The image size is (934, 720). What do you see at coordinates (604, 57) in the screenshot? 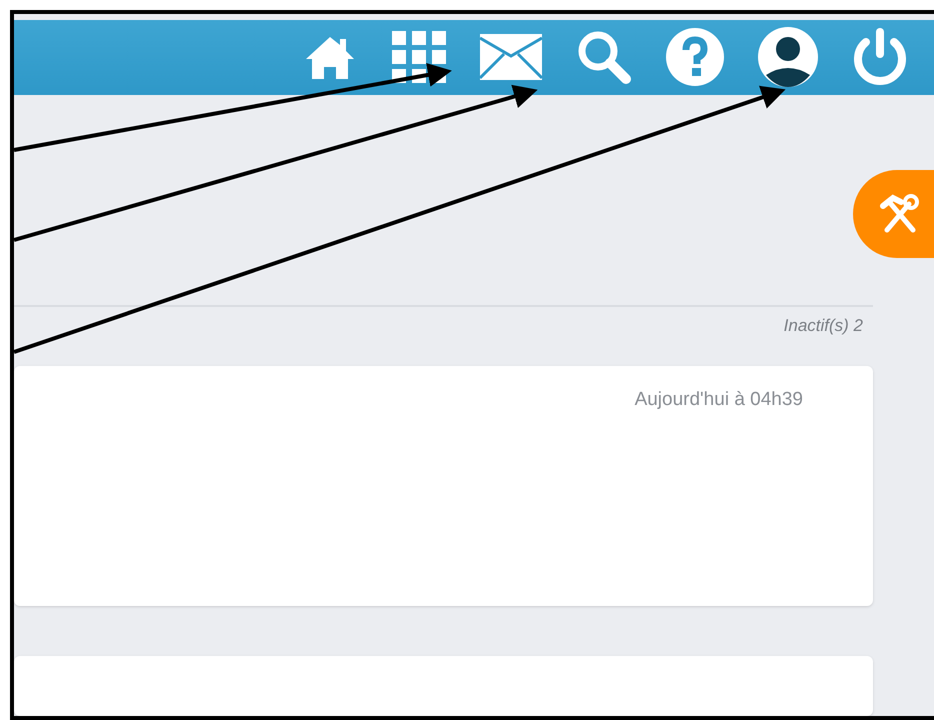
I see `search-icon` at bounding box center [604, 57].